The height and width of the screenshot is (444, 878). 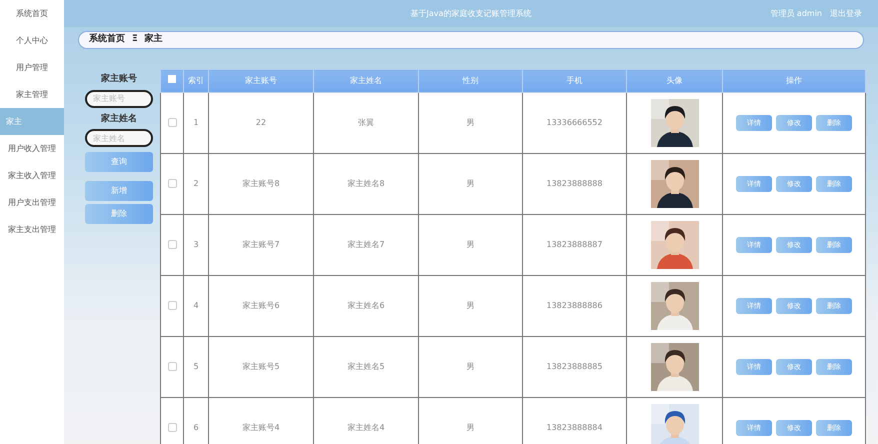 I want to click on column-header: 家主姓名, so click(x=366, y=81).